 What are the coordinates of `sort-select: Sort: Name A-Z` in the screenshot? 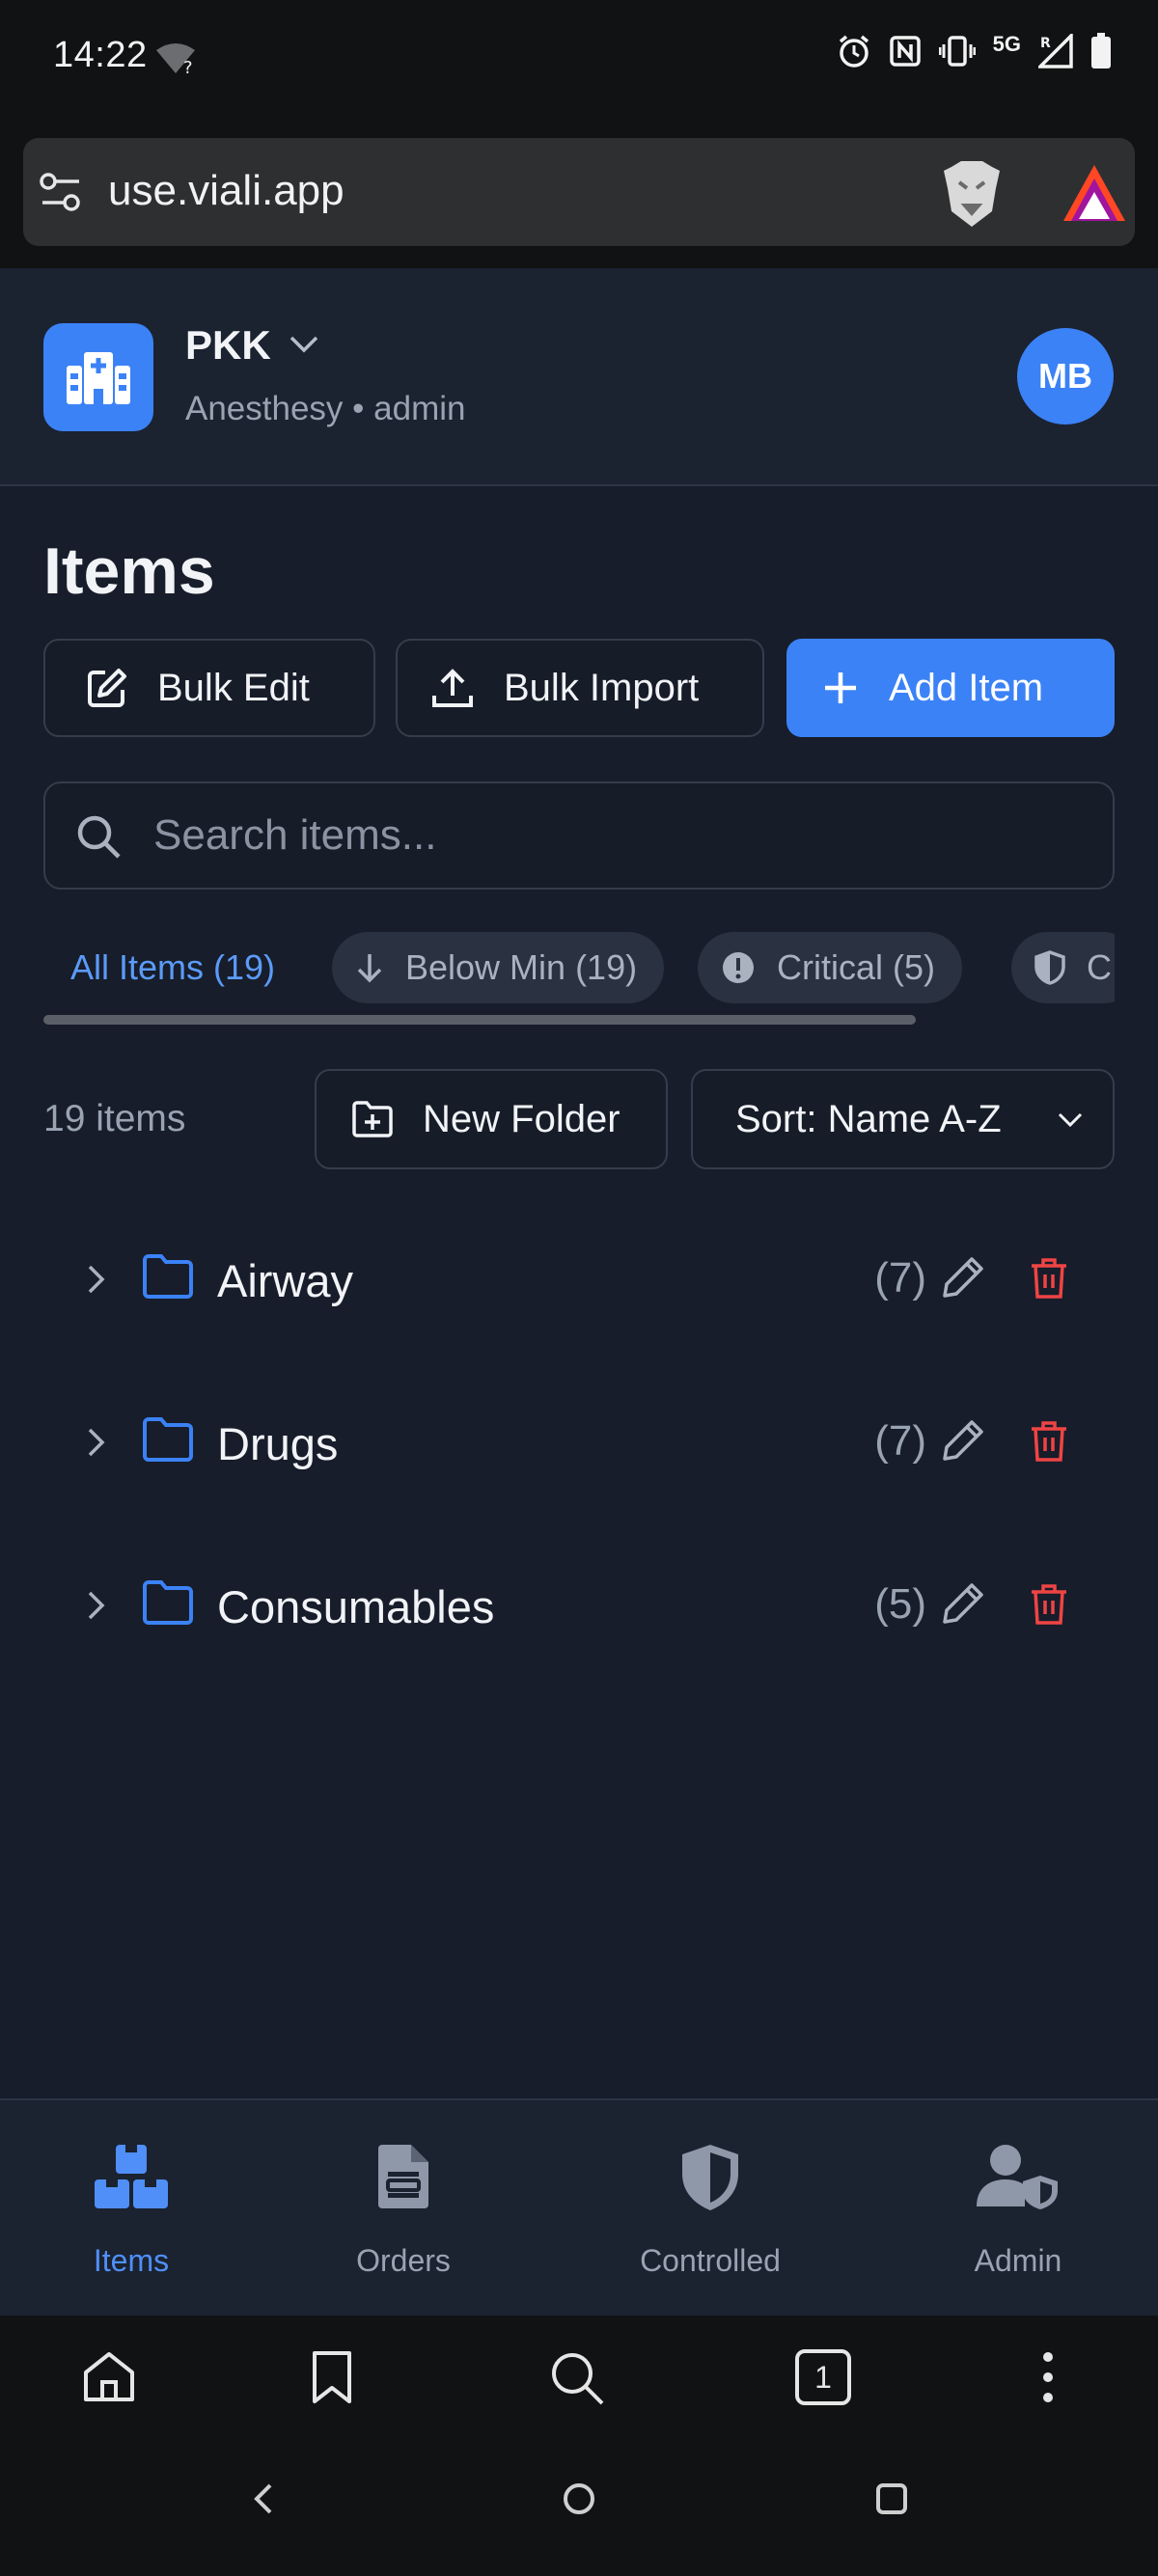 It's located at (903, 1119).